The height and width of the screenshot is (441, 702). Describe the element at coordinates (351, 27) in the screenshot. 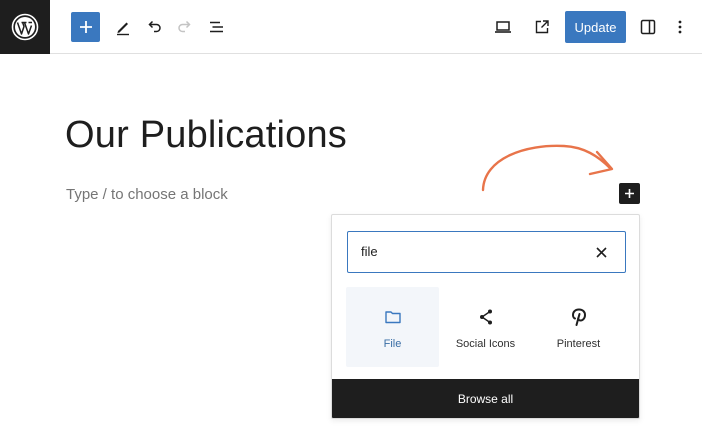

I see `editor-toolbar: Update` at that location.